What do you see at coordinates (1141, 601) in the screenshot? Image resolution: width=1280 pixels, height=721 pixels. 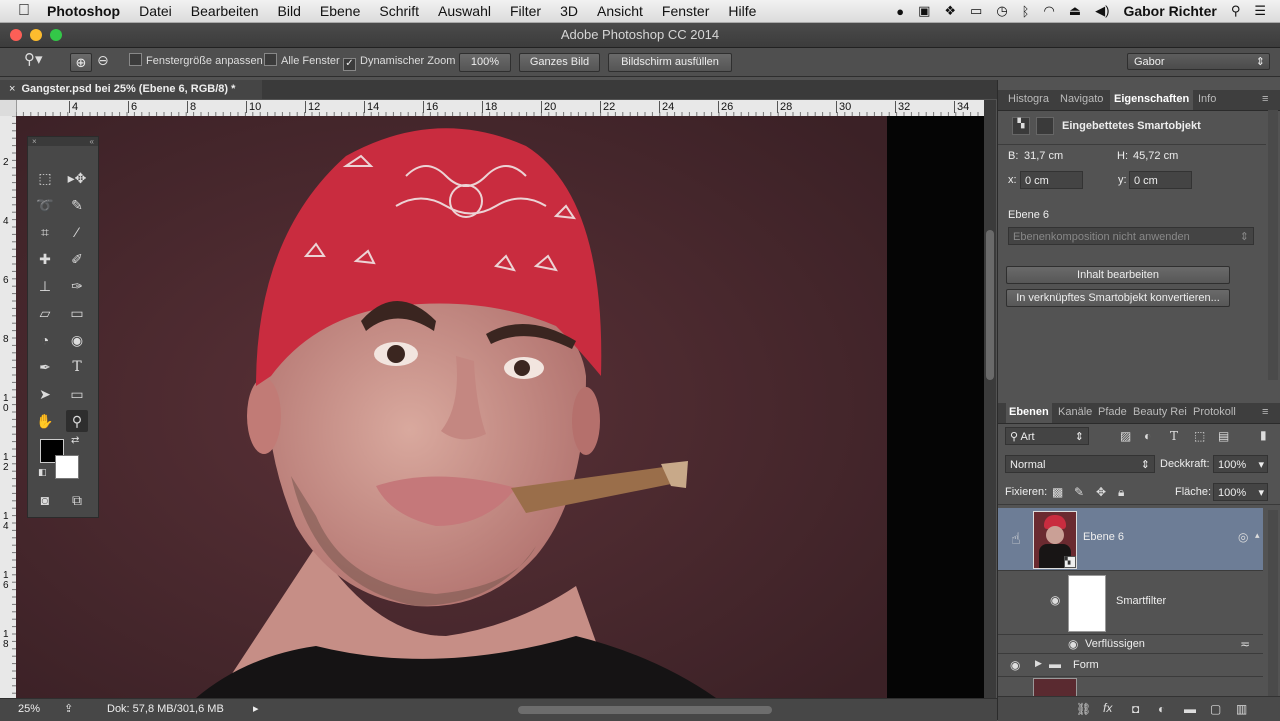 I see `smart-filter-name: Smartfilter` at bounding box center [1141, 601].